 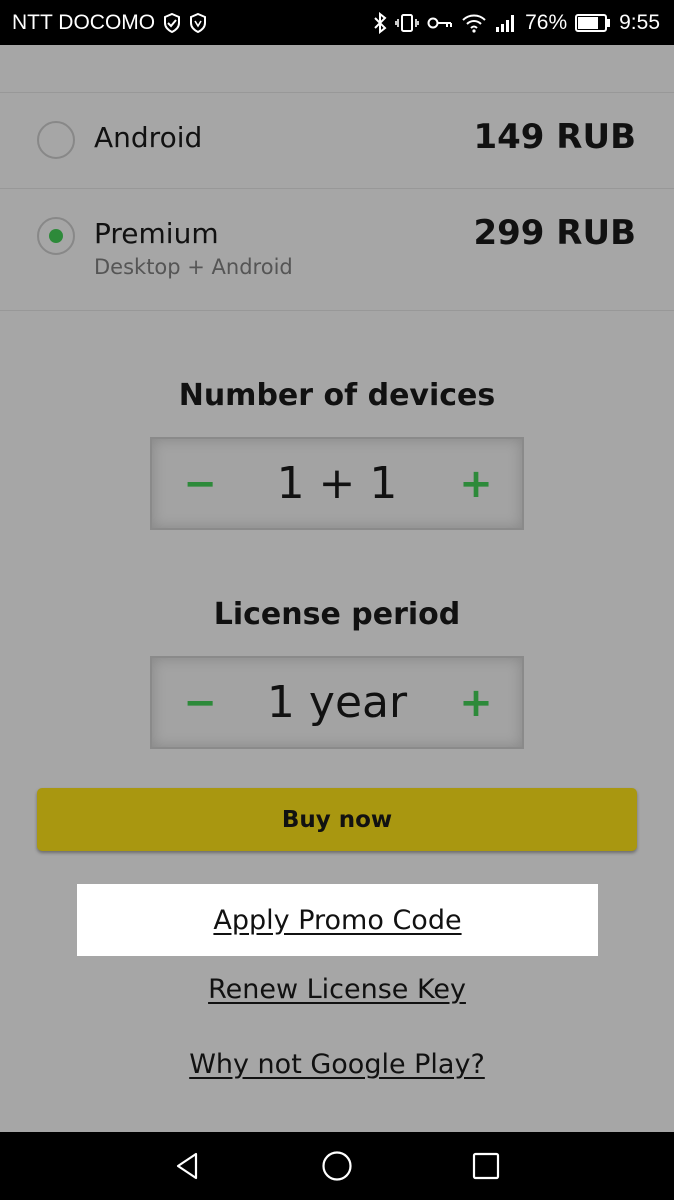 What do you see at coordinates (148, 137) in the screenshot?
I see `plan-name: Android` at bounding box center [148, 137].